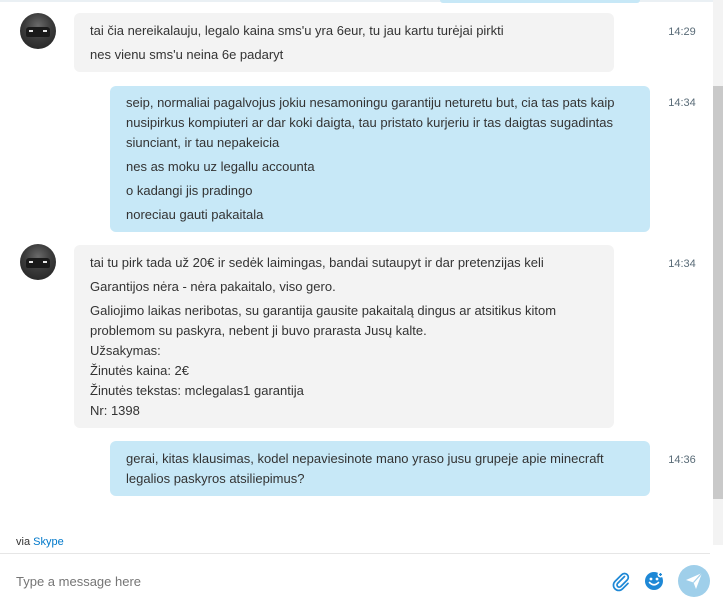 The height and width of the screenshot is (610, 723). I want to click on send-button, so click(694, 581).